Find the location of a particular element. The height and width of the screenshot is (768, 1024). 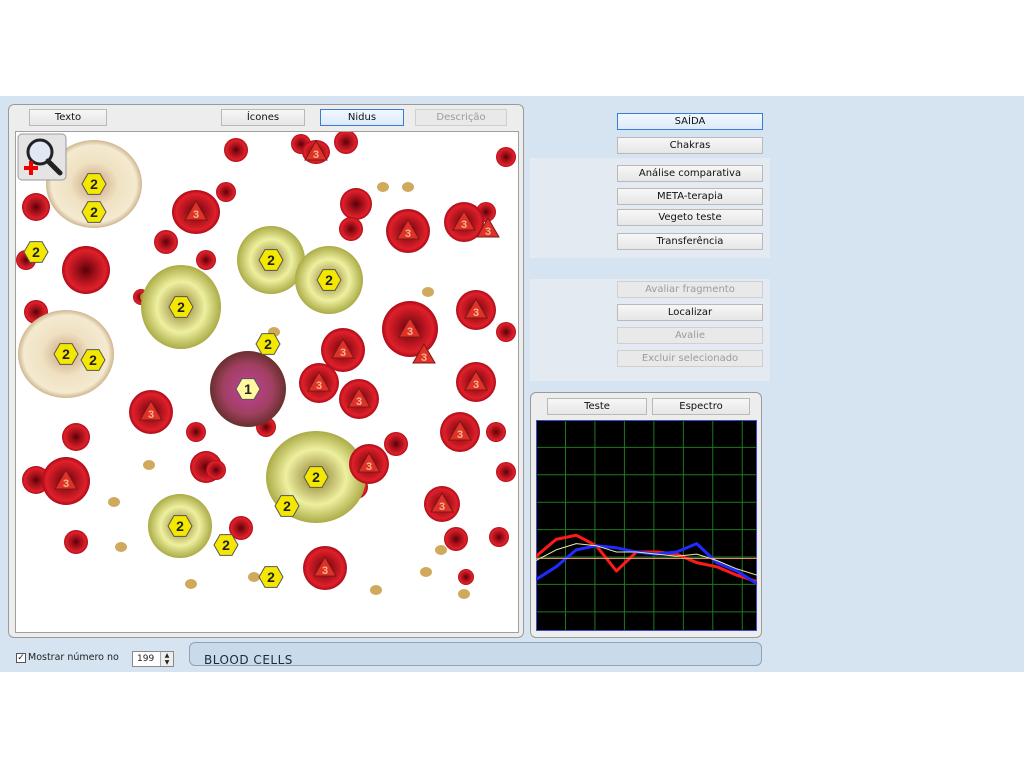

saida-button: SAÍDA is located at coordinates (690, 121).